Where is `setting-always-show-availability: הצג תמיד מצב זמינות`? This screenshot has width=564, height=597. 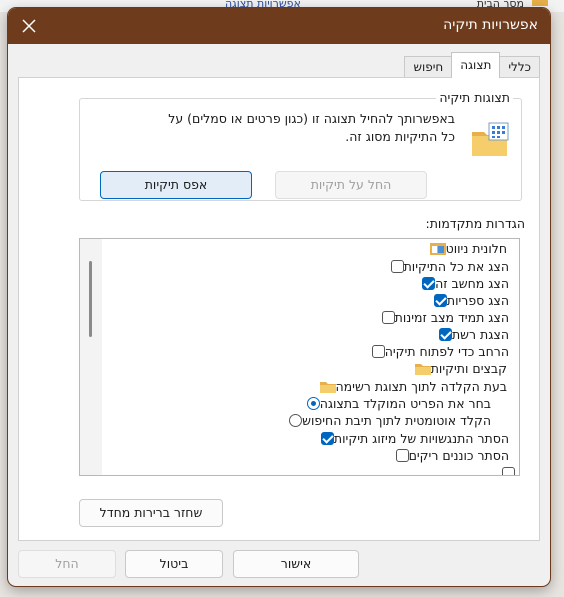
setting-always-show-availability: הצג תמיד מצב זמינות is located at coordinates (448, 317).